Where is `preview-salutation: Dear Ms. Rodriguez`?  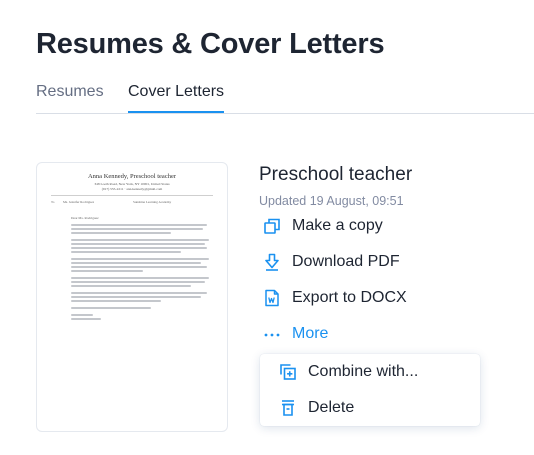
preview-salutation: Dear Ms. Rodriguez is located at coordinates (85, 218).